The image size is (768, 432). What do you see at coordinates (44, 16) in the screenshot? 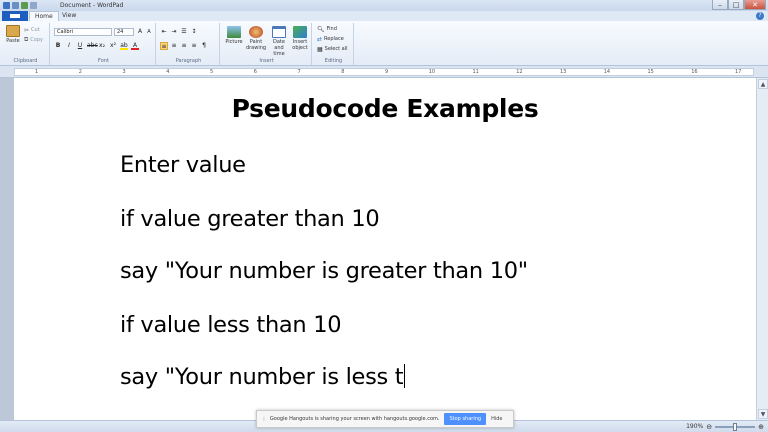
I see `tab-home: Home` at bounding box center [44, 16].